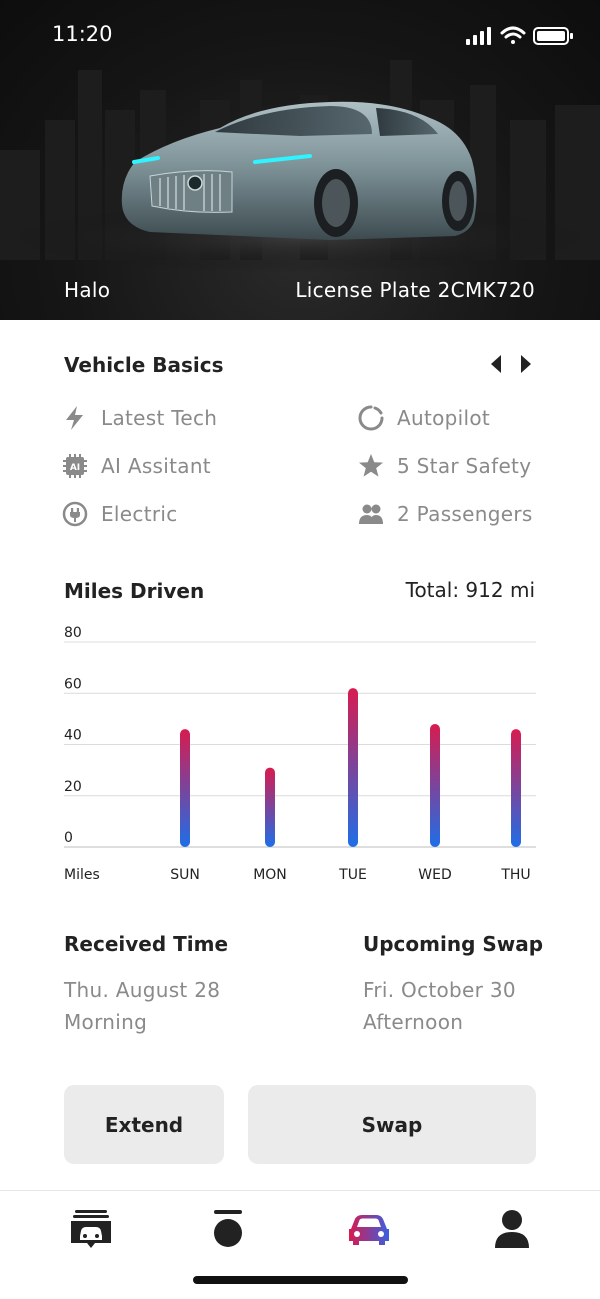  What do you see at coordinates (68, 838) in the screenshot?
I see `y-tick-label: 0` at bounding box center [68, 838].